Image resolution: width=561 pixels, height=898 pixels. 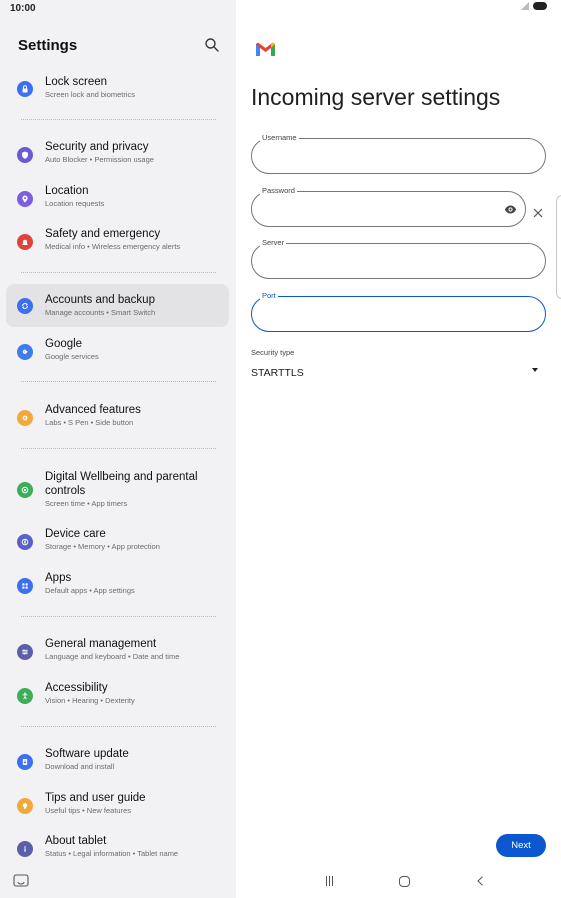 What do you see at coordinates (58, 578) in the screenshot?
I see `menu-item-title: Apps` at bounding box center [58, 578].